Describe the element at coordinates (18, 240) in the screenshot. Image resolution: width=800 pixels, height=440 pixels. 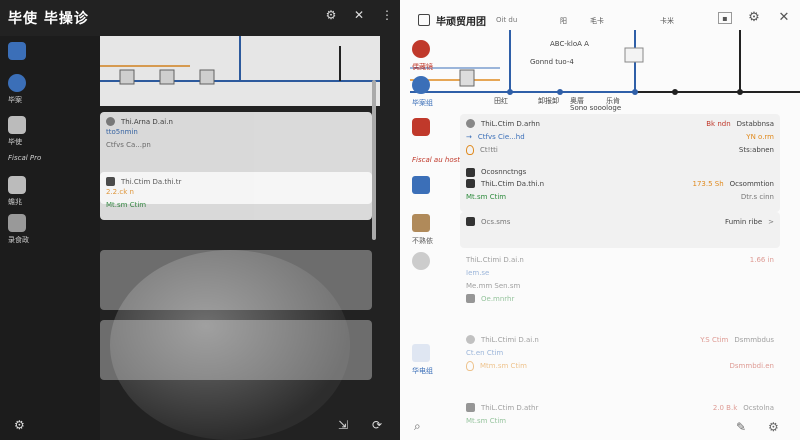
I see `left-rail-label: 录食政` at that location.